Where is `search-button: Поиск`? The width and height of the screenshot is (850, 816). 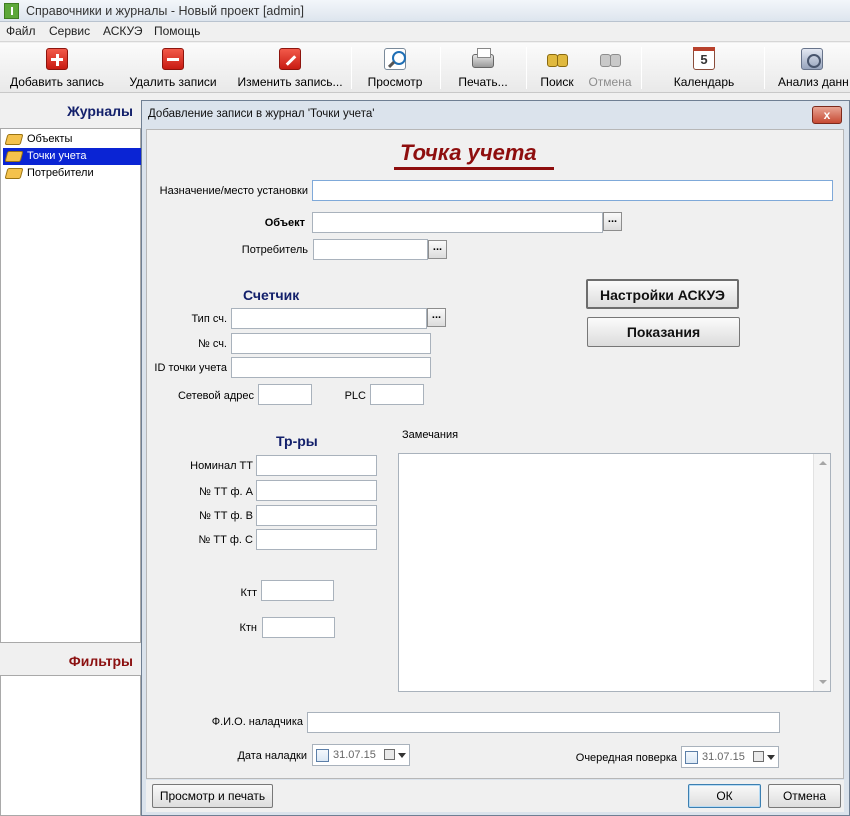 search-button: Поиск is located at coordinates (557, 68).